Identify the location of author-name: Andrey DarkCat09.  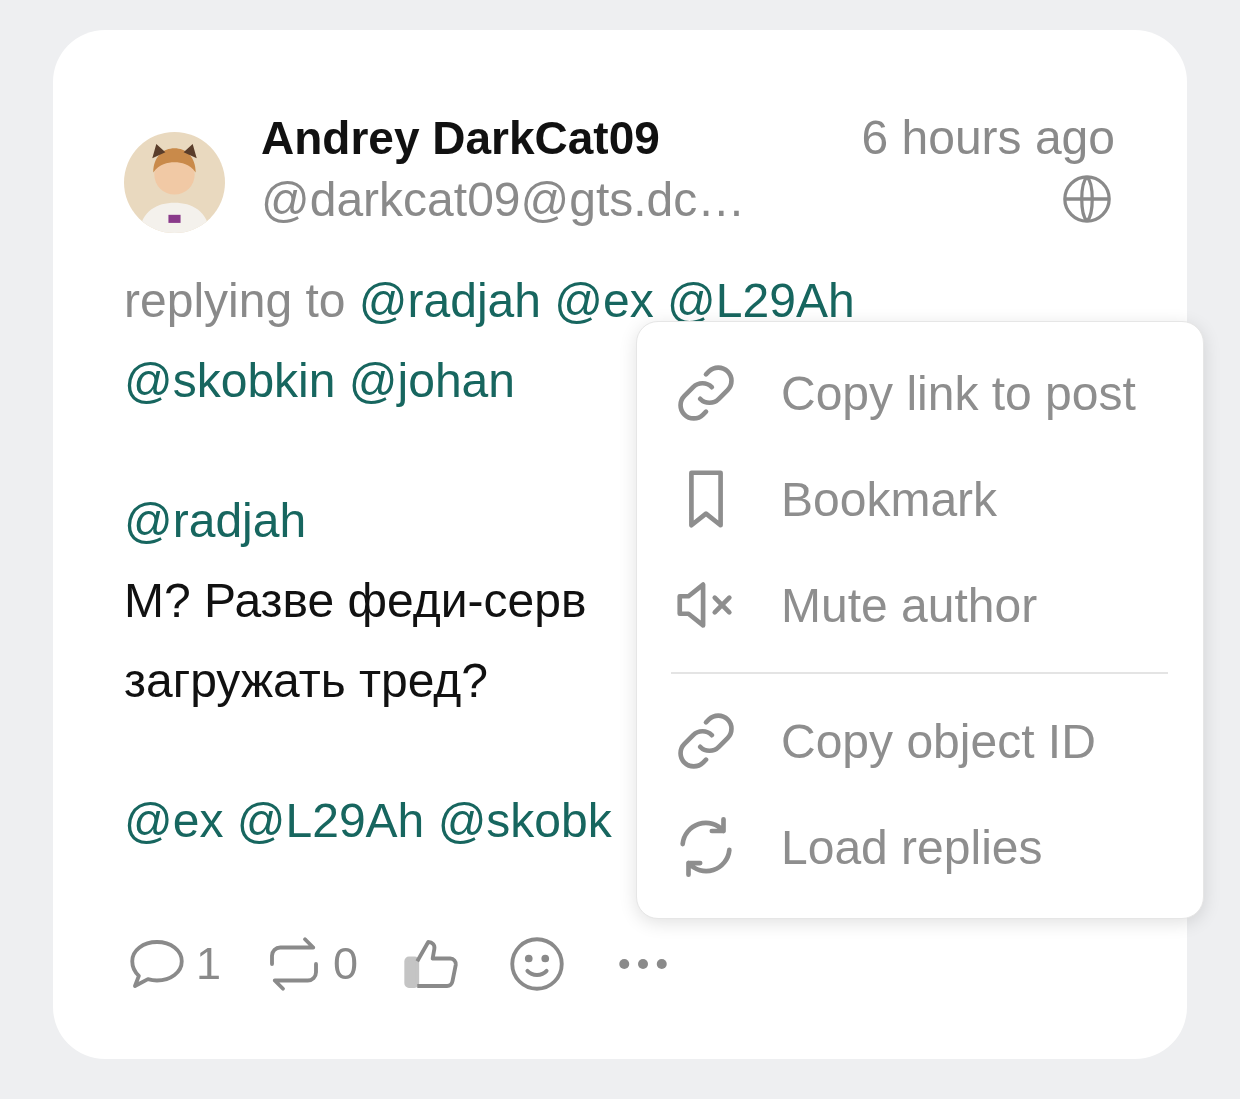
(460, 137).